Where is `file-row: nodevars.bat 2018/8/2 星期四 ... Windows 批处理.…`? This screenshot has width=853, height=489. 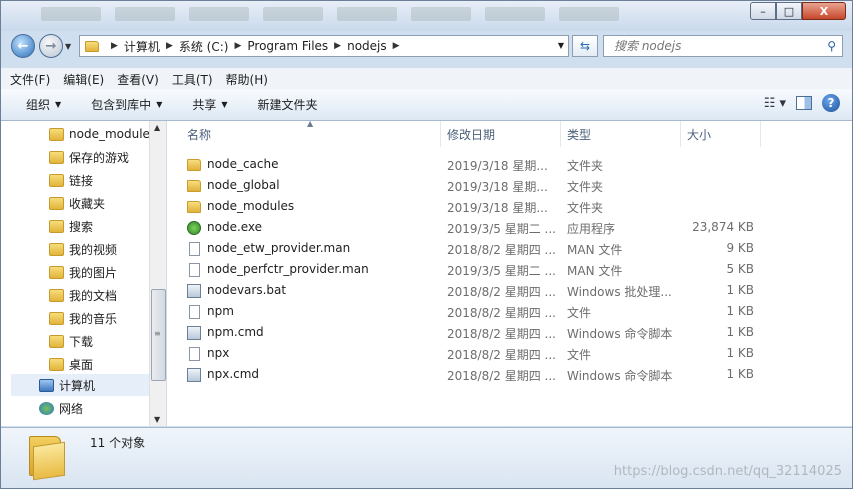 file-row: nodevars.bat 2018/8/2 星期四 ... Windows 批处理.… is located at coordinates (509, 290).